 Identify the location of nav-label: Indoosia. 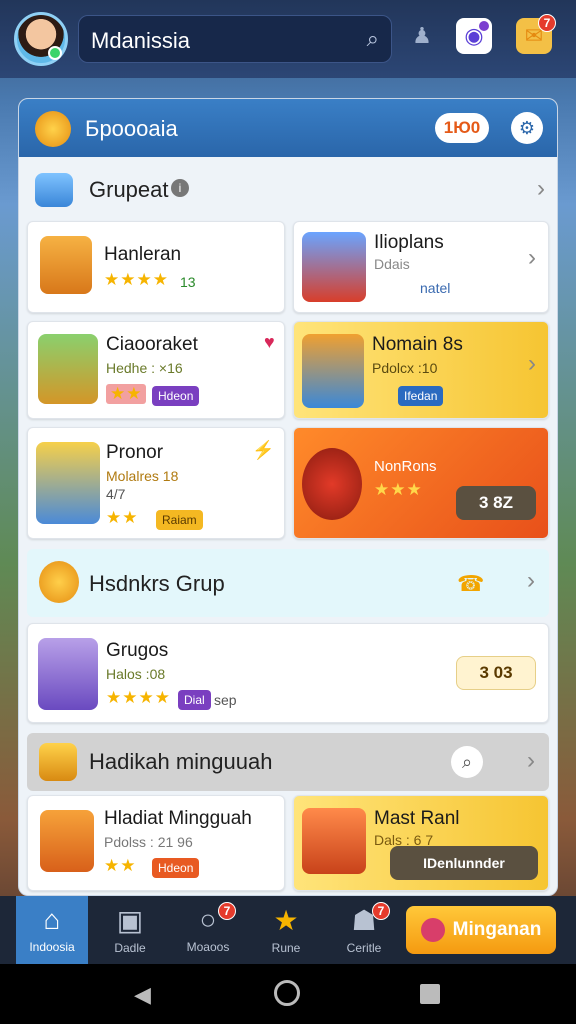
(52, 947).